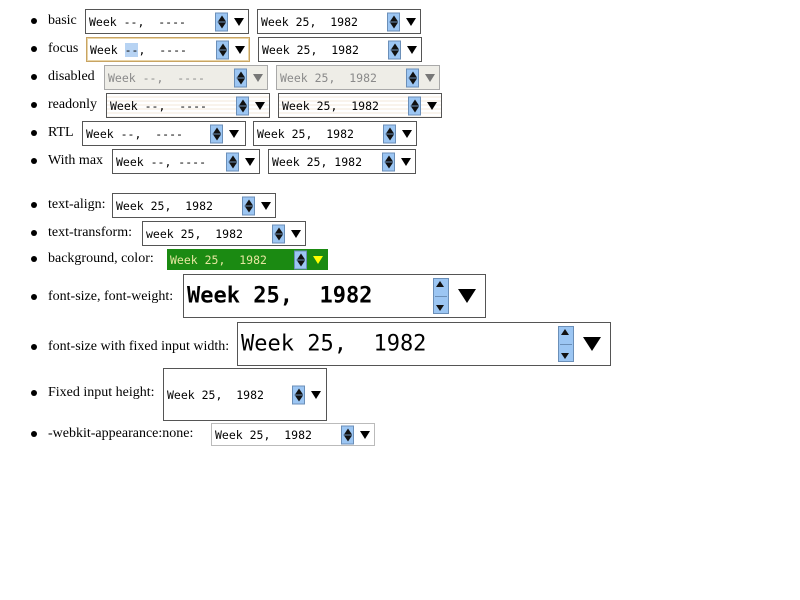 Image resolution: width=800 pixels, height=600 pixels. Describe the element at coordinates (72, 104) in the screenshot. I see `row-label-readonly: readonly` at that location.